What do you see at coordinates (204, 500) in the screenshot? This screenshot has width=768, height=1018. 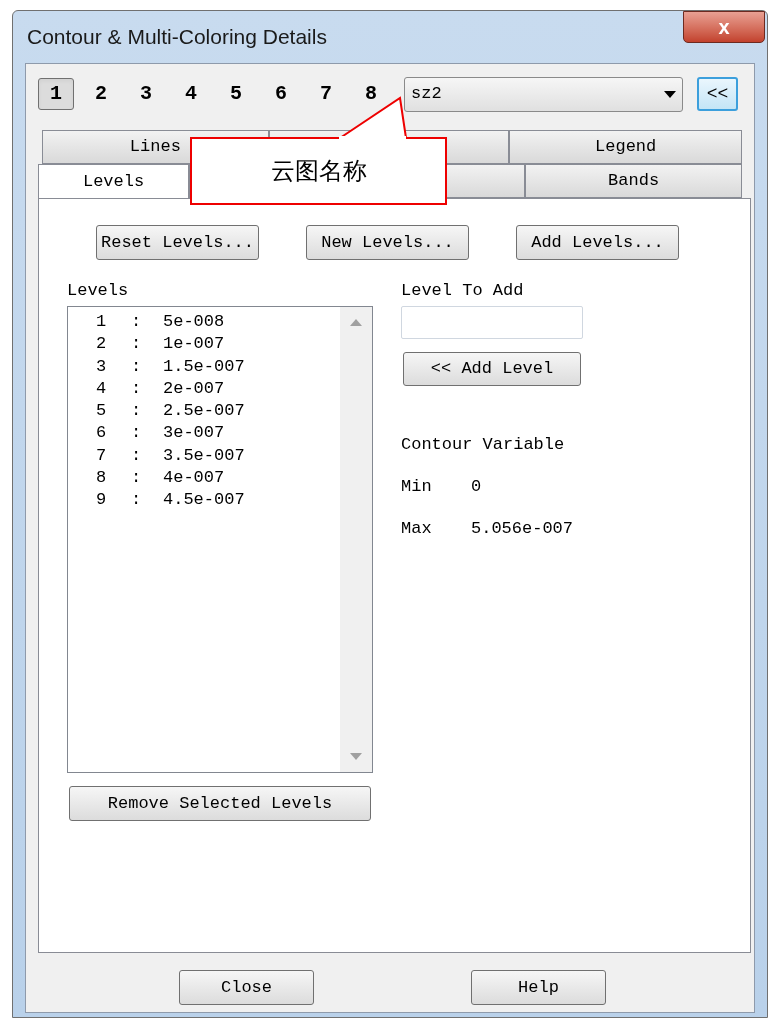 I see `level-value: 4.5e-007` at bounding box center [204, 500].